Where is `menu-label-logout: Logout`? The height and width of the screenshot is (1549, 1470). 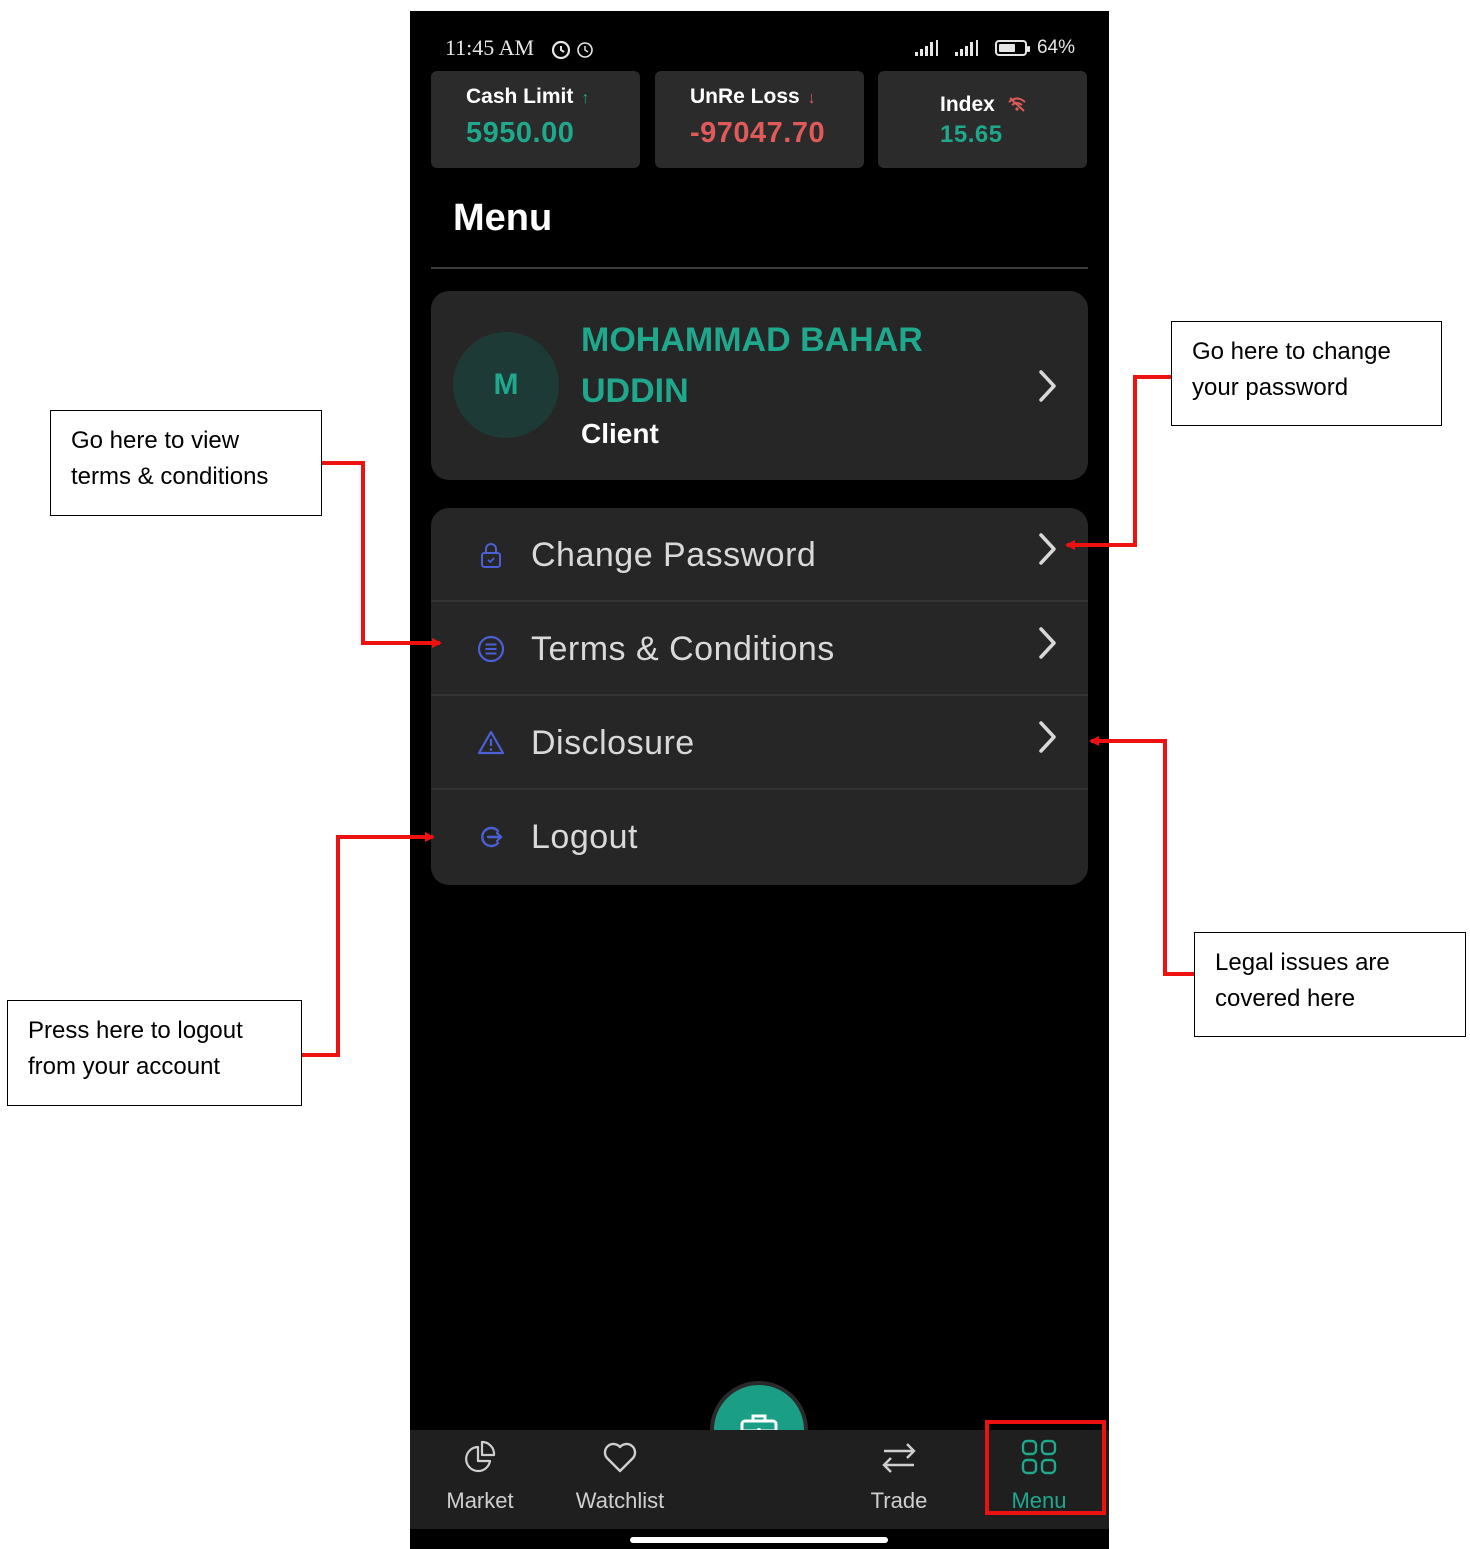 menu-label-logout: Logout is located at coordinates (584, 837).